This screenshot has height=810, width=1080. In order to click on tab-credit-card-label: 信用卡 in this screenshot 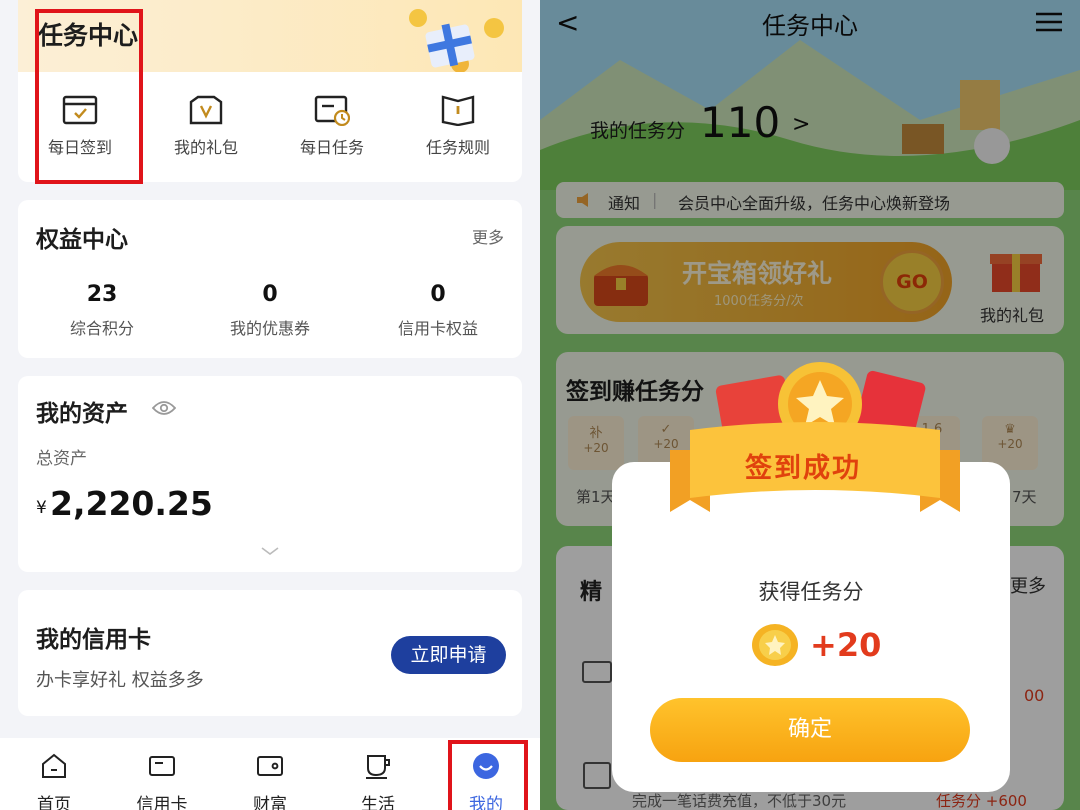, I will do `click(162, 802)`.